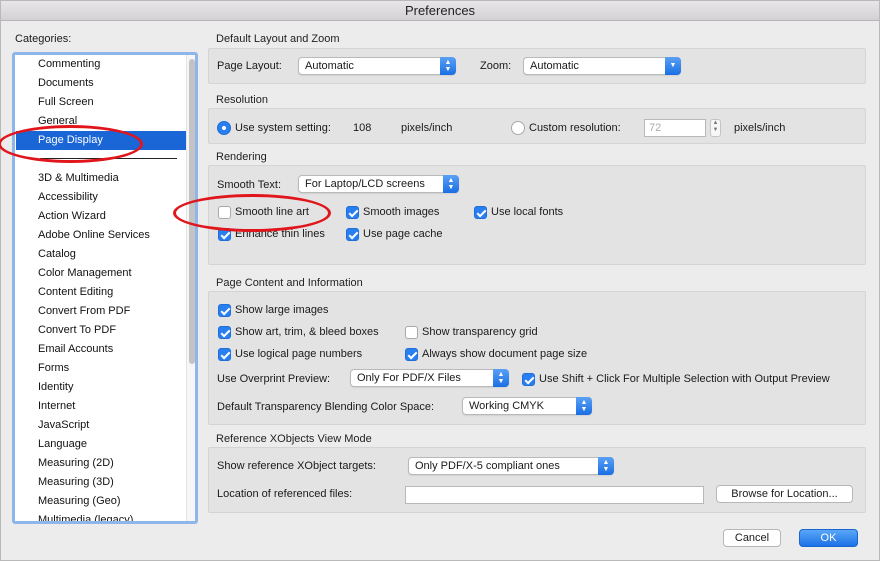 The height and width of the screenshot is (561, 880). Describe the element at coordinates (283, 128) in the screenshot. I see `use-system-label: Use system setting:` at that location.